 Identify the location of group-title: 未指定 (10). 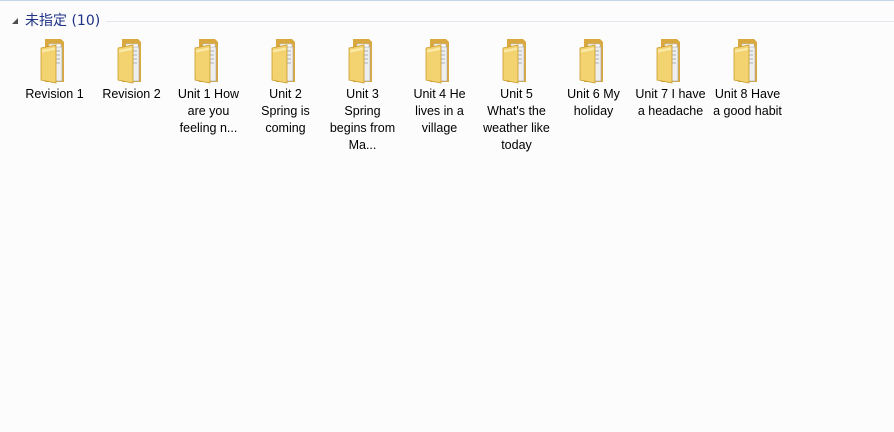
(63, 21).